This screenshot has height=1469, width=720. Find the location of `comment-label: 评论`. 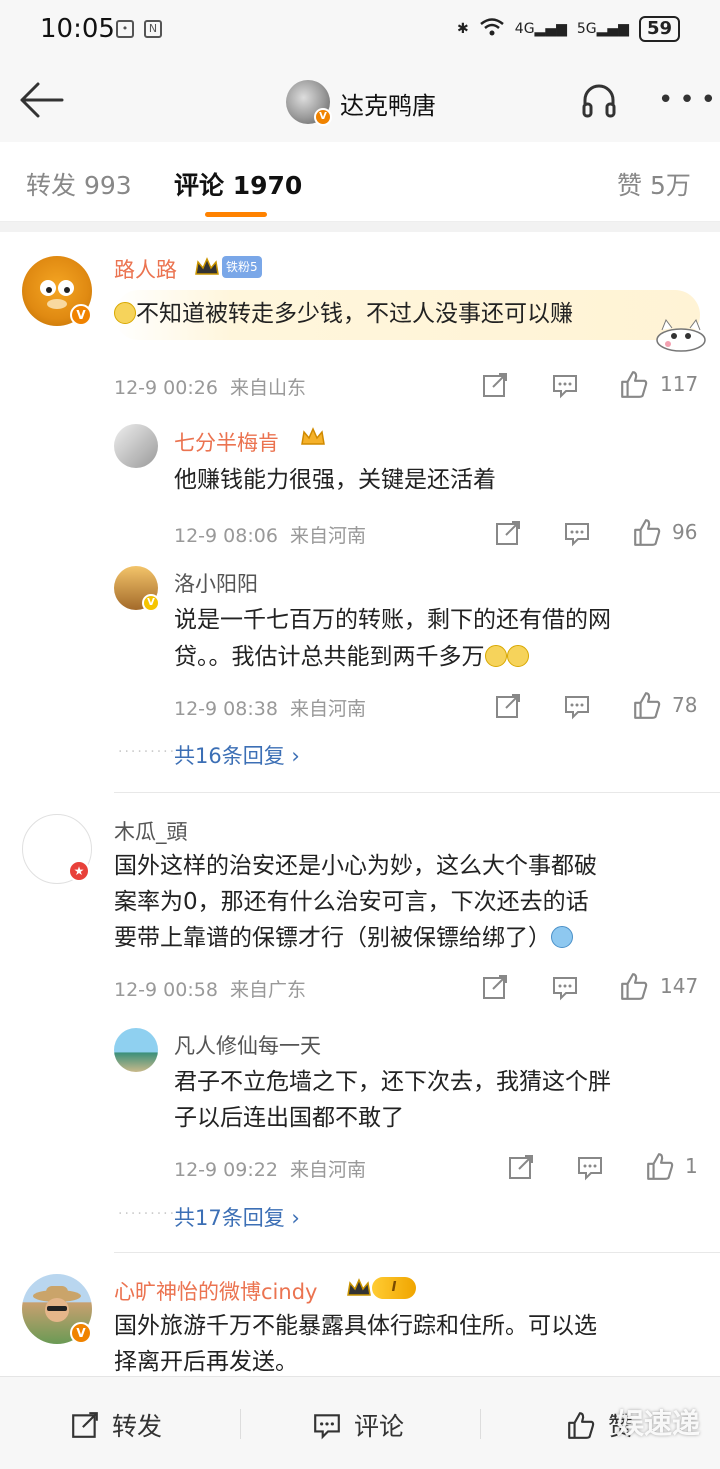

comment-label: 评论 is located at coordinates (379, 1426).